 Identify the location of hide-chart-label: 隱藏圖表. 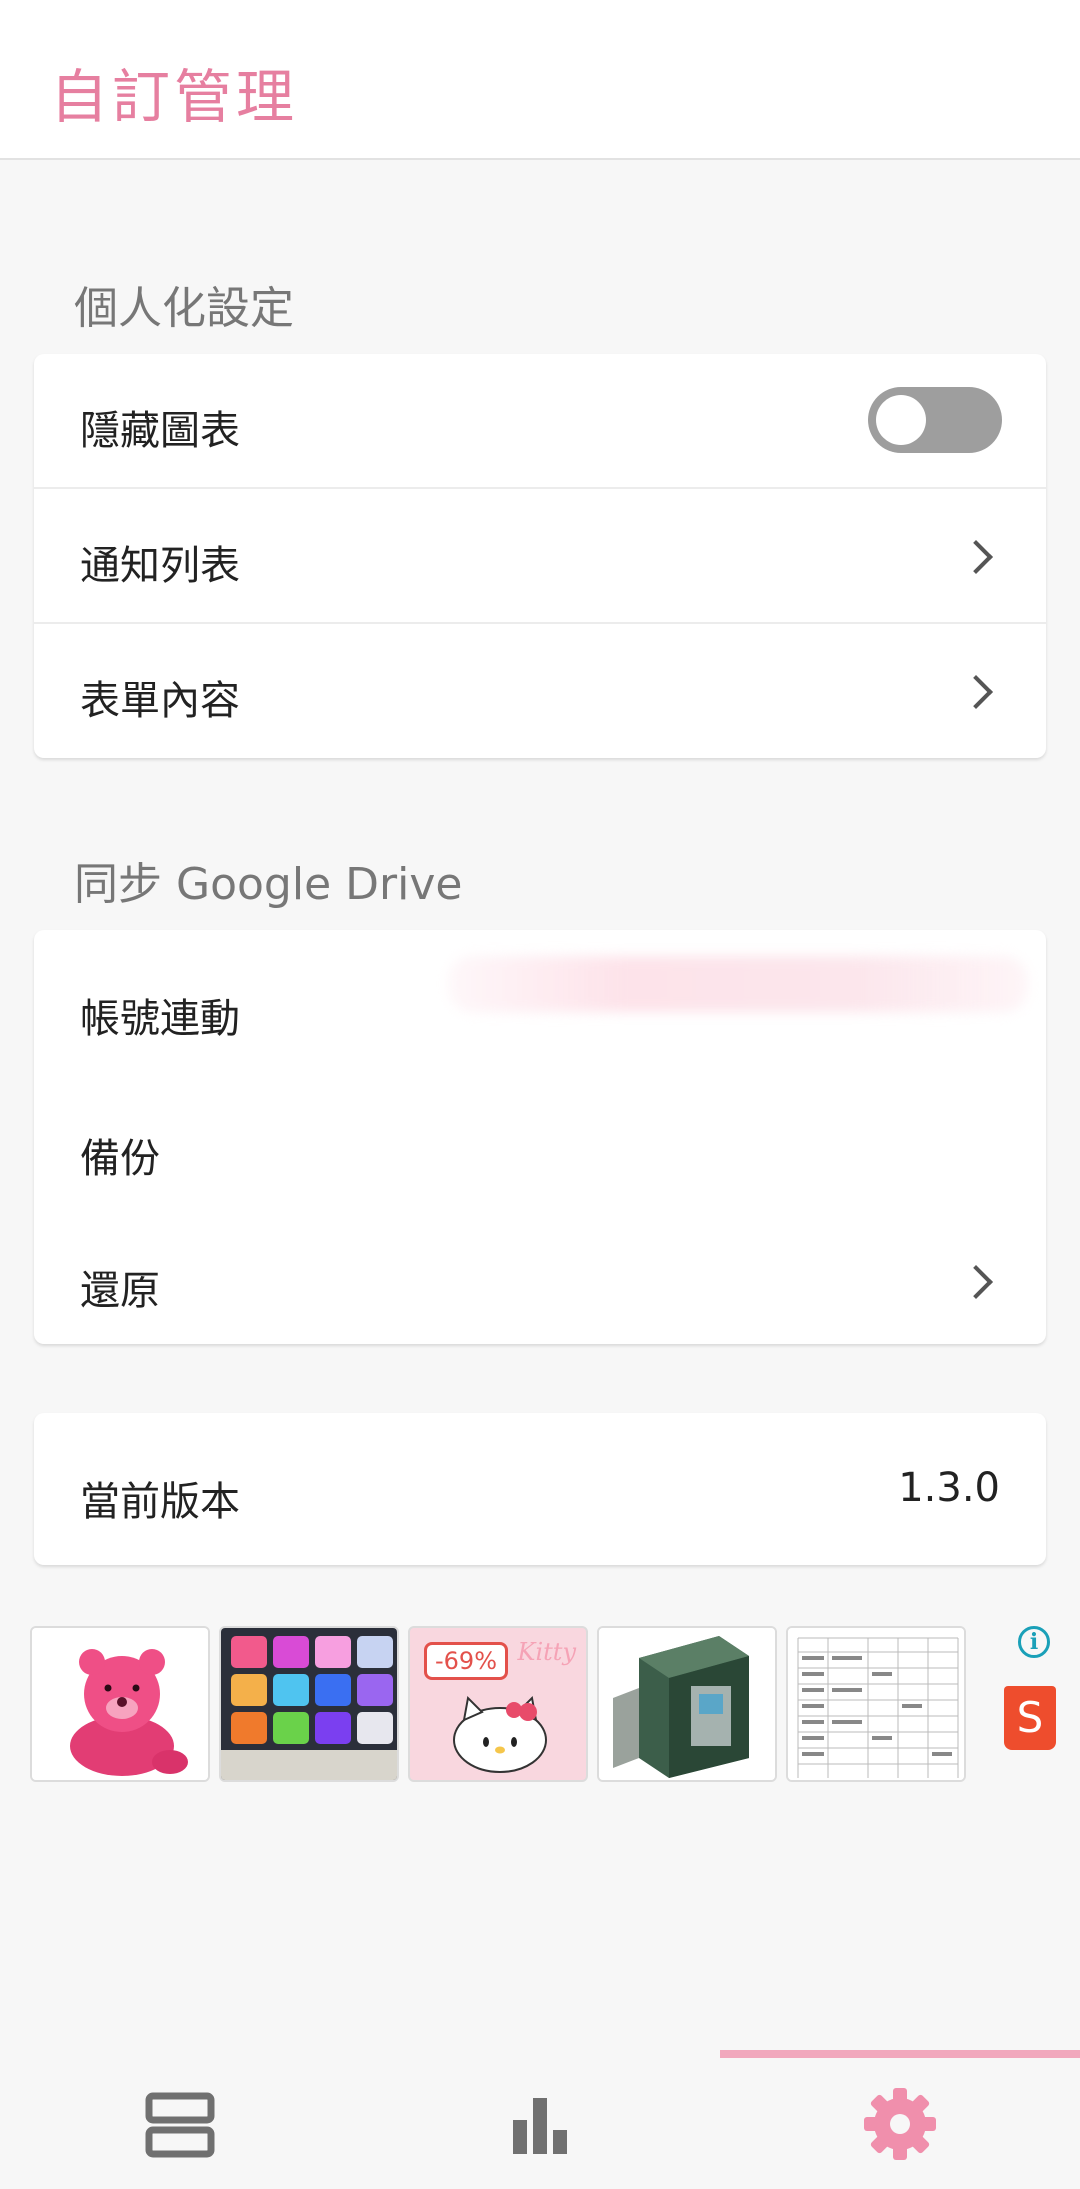
(160, 431).